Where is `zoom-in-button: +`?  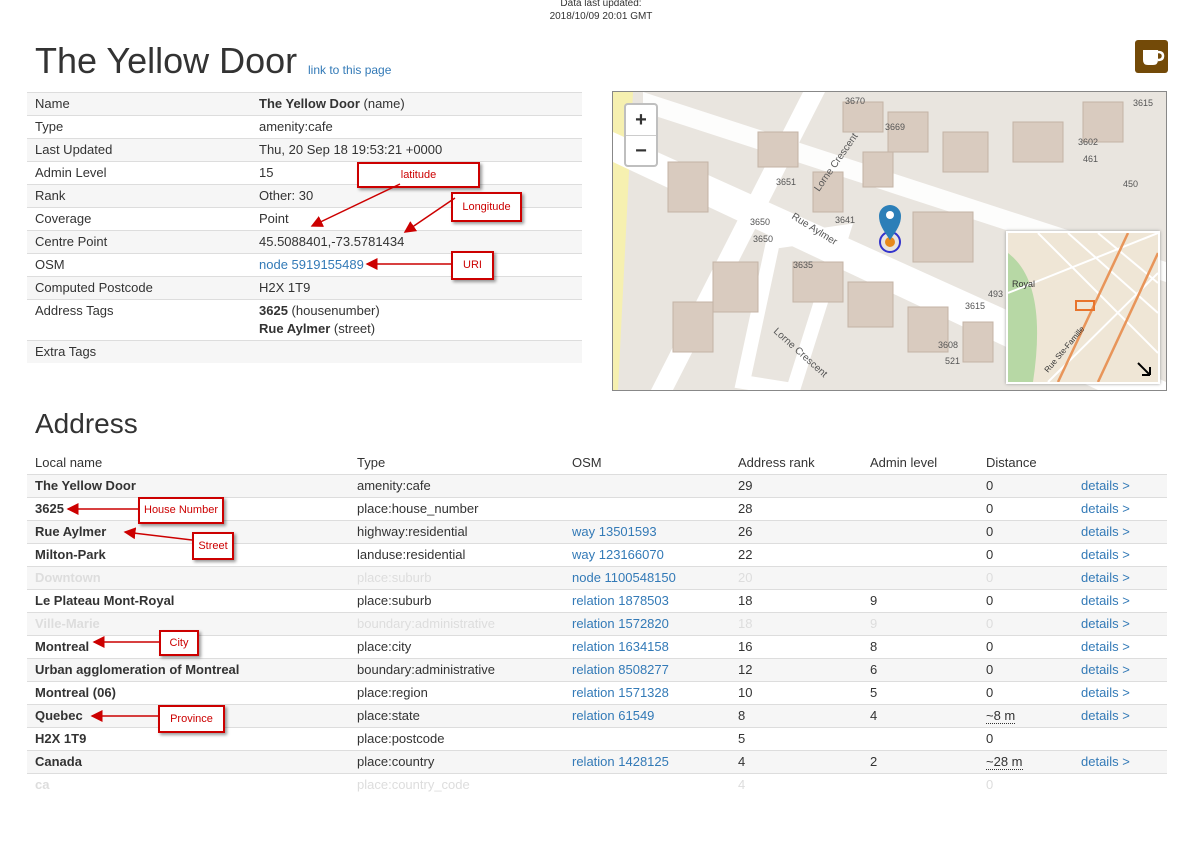
zoom-in-button: + is located at coordinates (641, 120).